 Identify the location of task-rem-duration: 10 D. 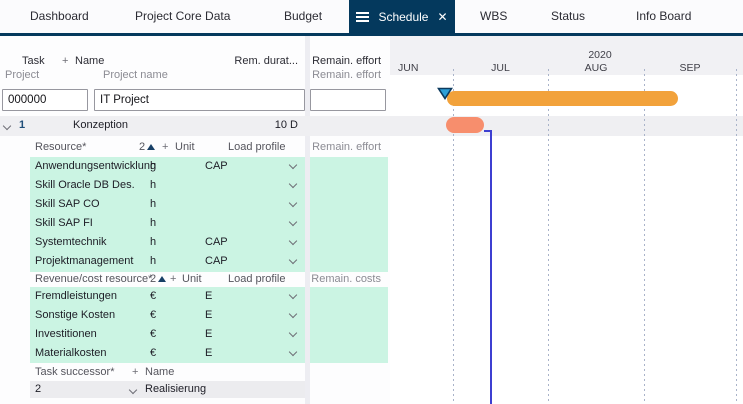
(286, 125).